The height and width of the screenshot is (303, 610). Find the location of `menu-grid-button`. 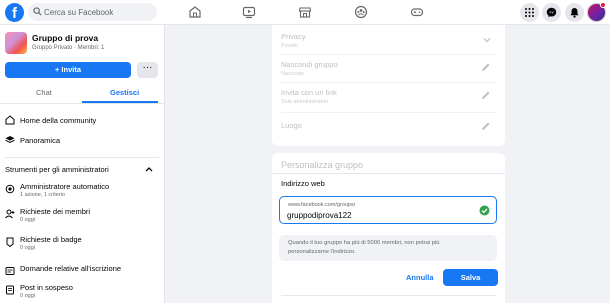

menu-grid-button is located at coordinates (529, 12).